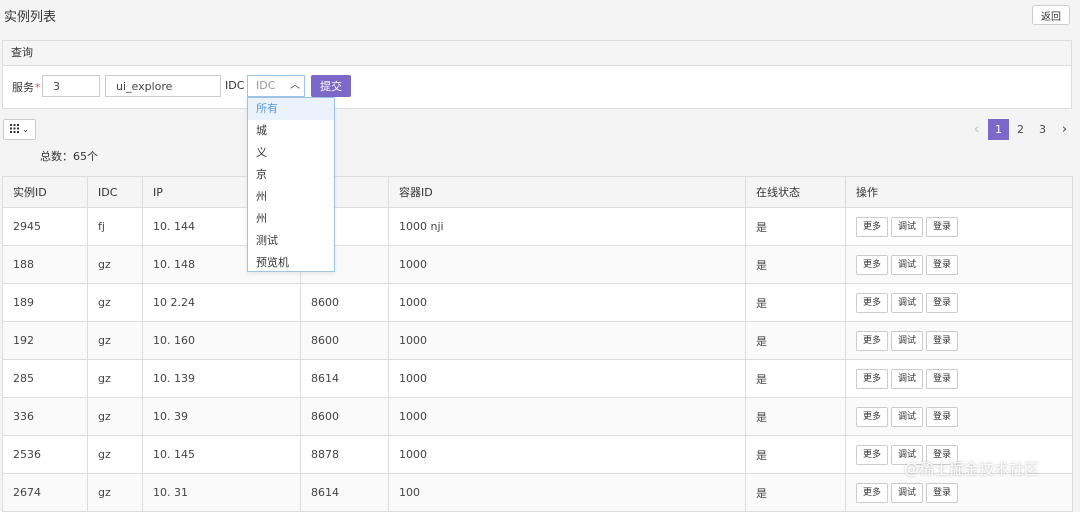  I want to click on cell-id: 189, so click(45, 302).